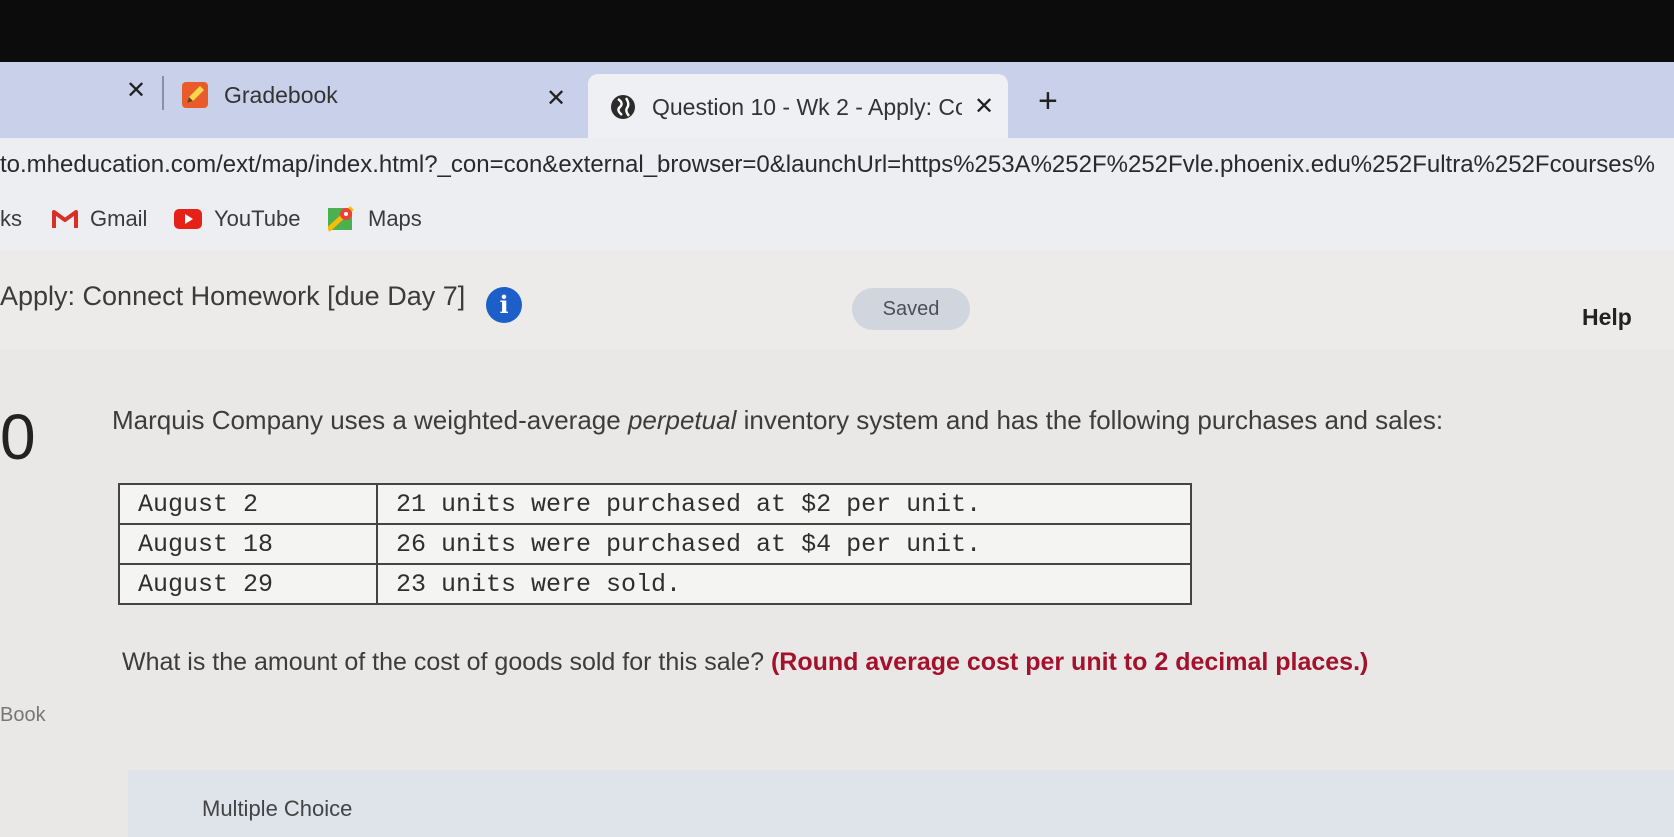  Describe the element at coordinates (248, 584) in the screenshot. I see `date-cell: August 29` at that location.